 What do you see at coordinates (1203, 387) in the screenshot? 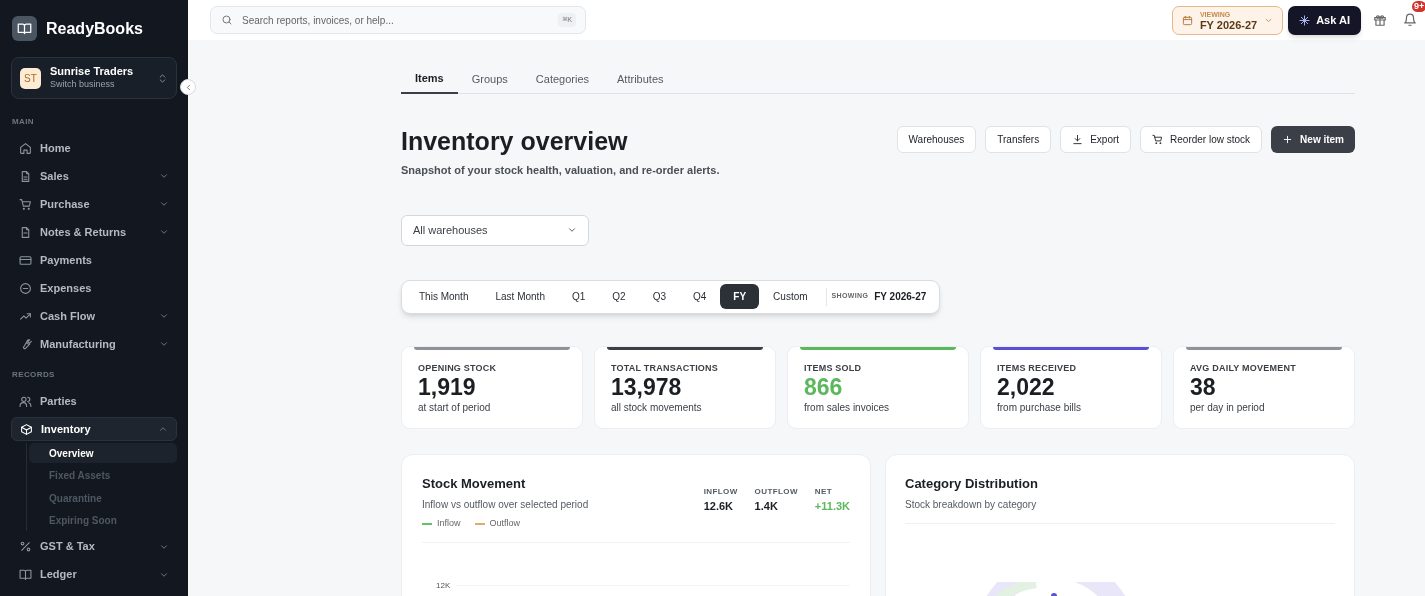
I see `stat-value: 38` at bounding box center [1203, 387].